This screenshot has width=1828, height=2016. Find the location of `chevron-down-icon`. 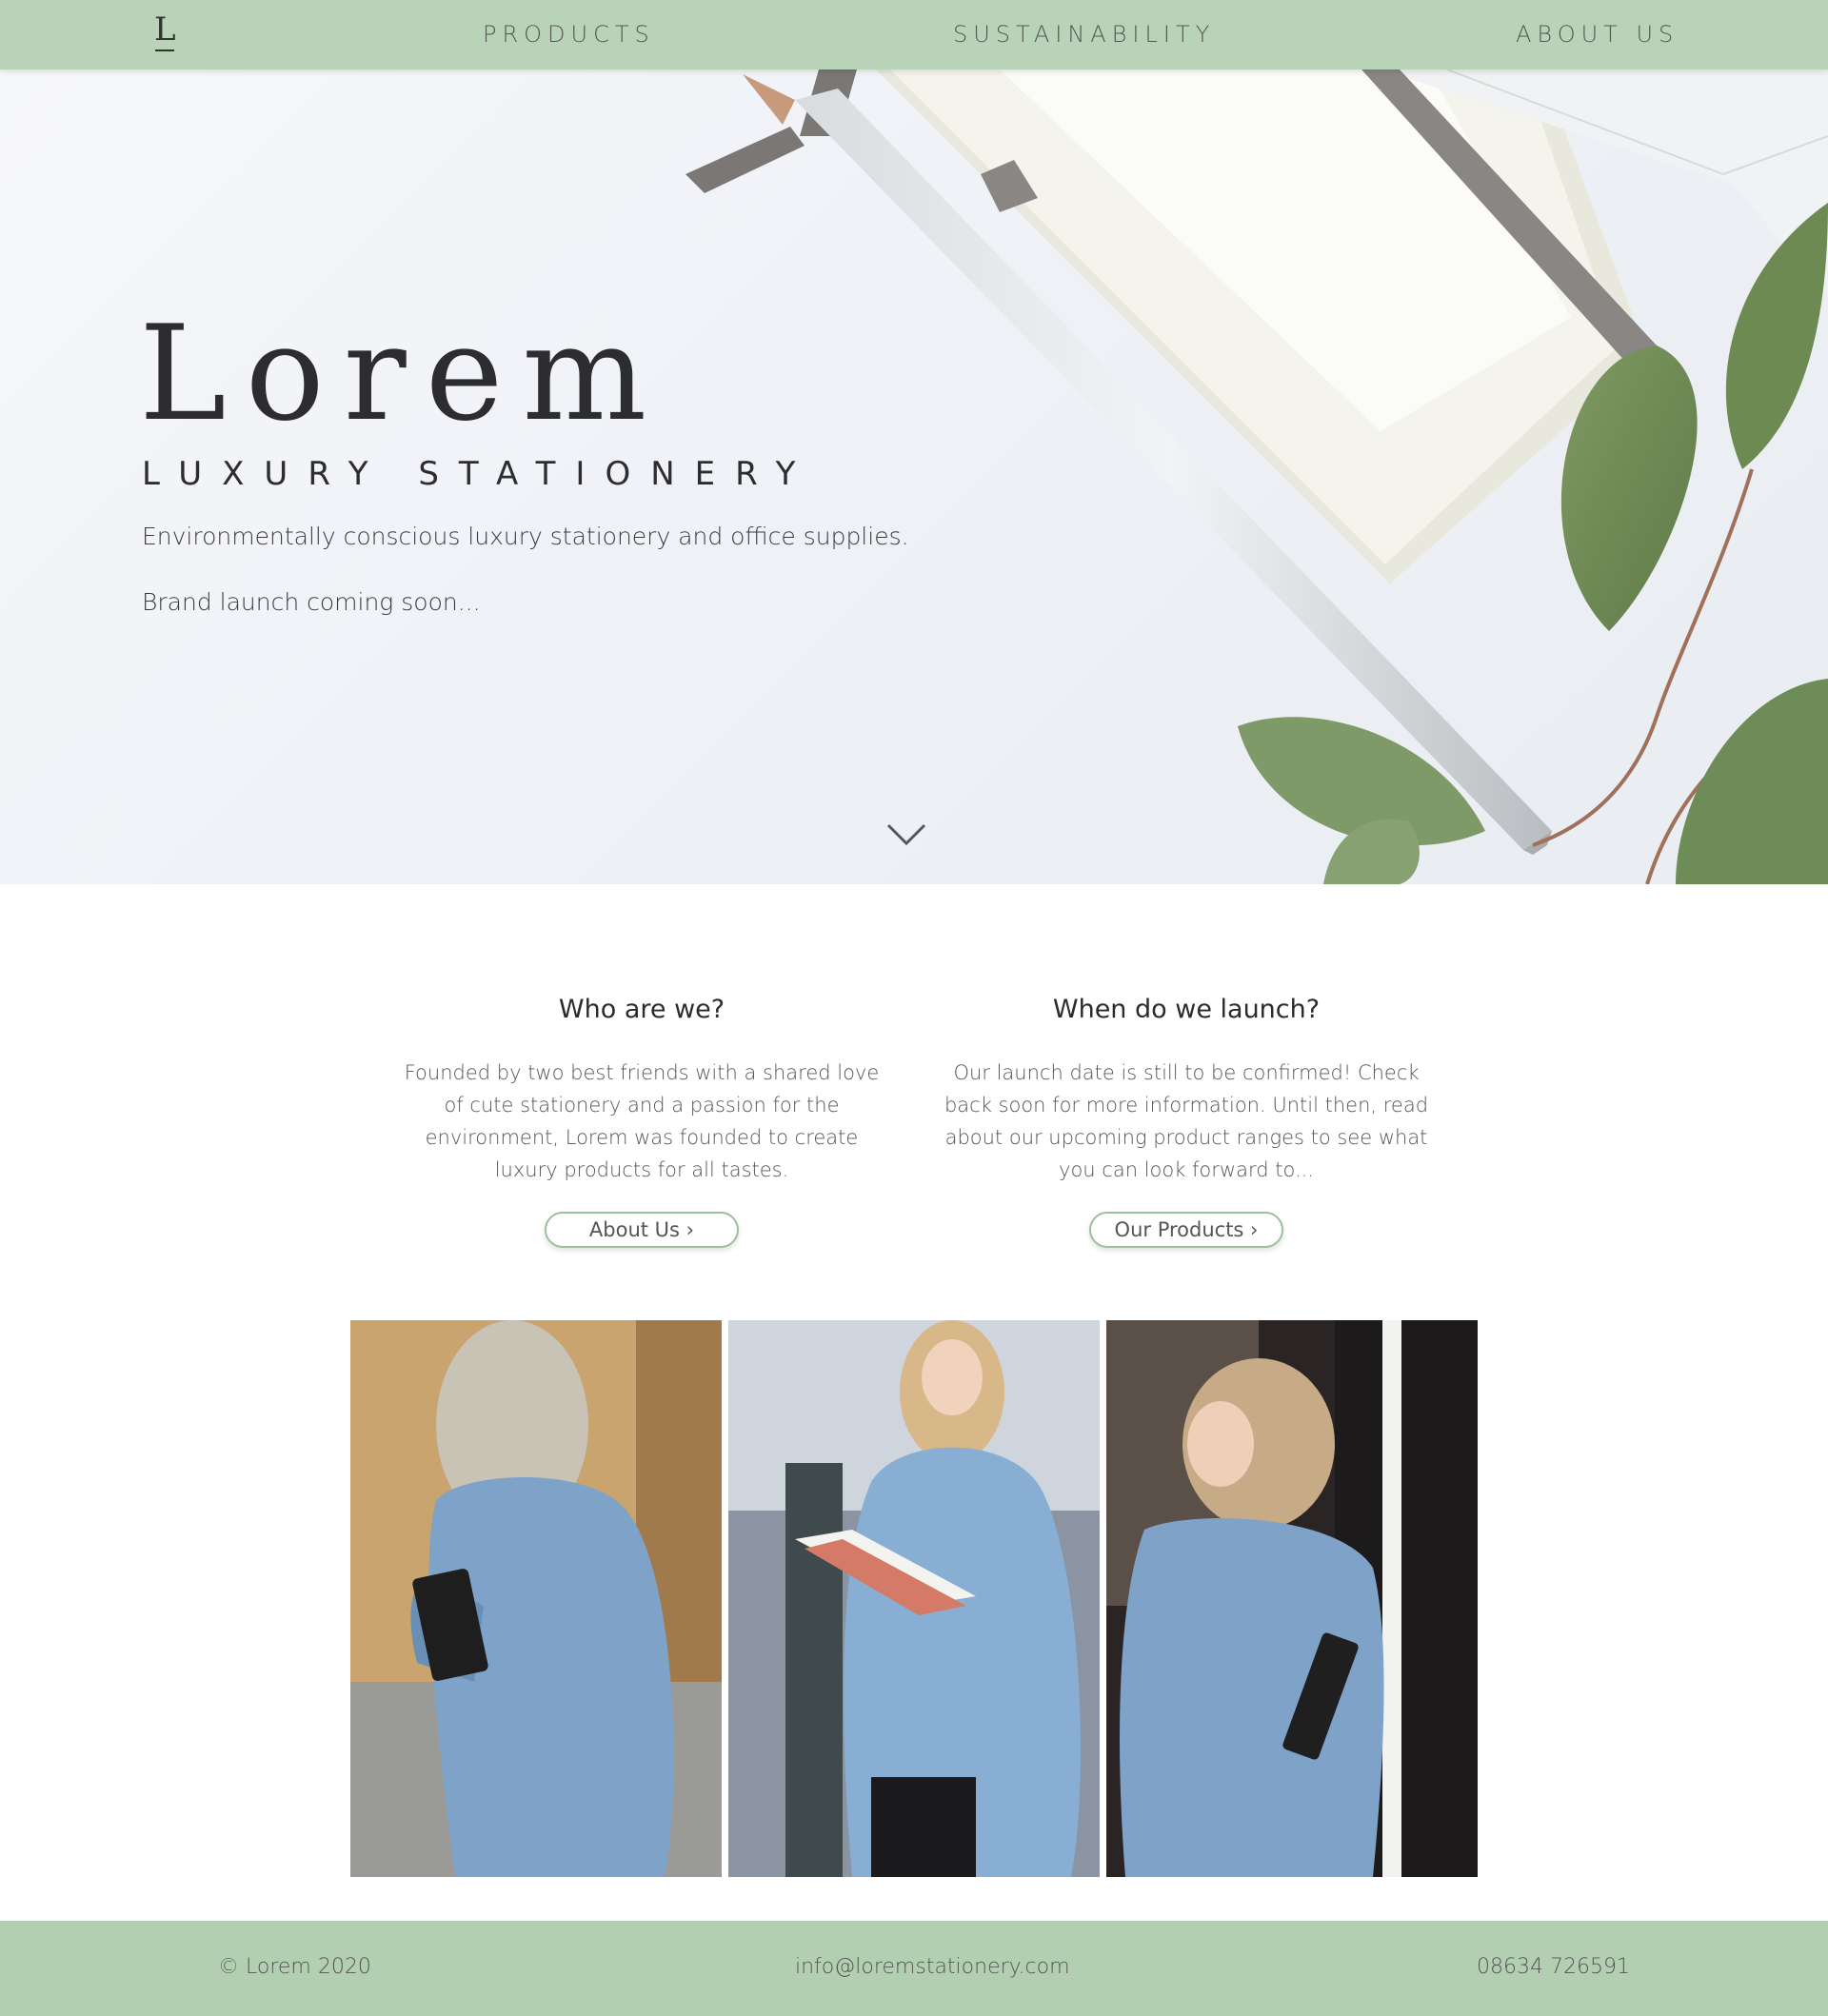

chevron-down-icon is located at coordinates (906, 835).